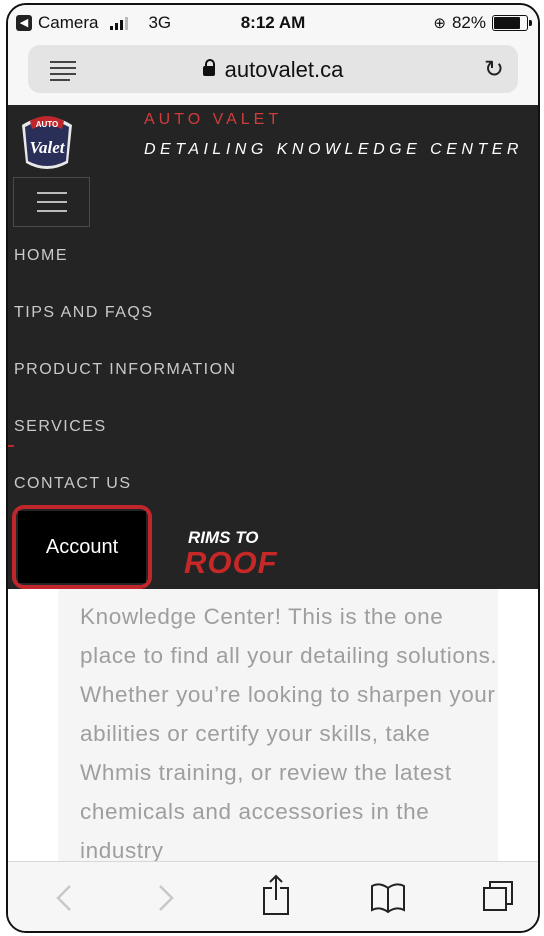 Image resolution: width=544 pixels, height=936 pixels. Describe the element at coordinates (439, 23) in the screenshot. I see `orientation-lock-icon: ⊕` at that location.